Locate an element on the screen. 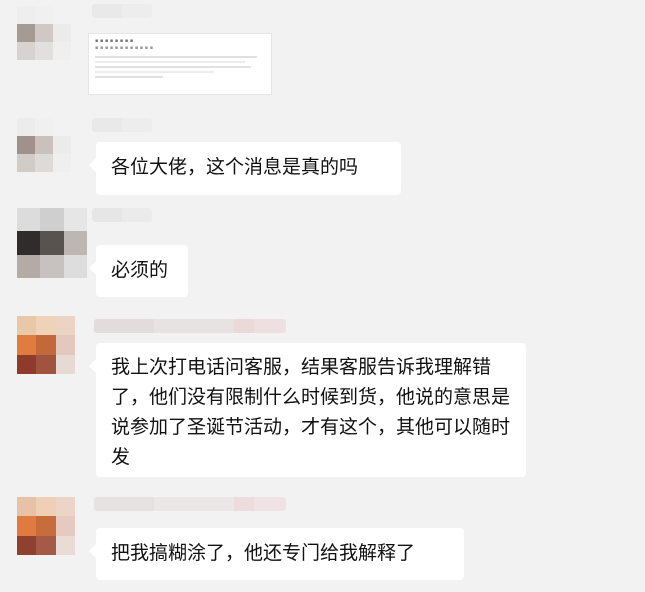  message-text: 各位大佬，这个消息是真的吗 is located at coordinates (235, 167).